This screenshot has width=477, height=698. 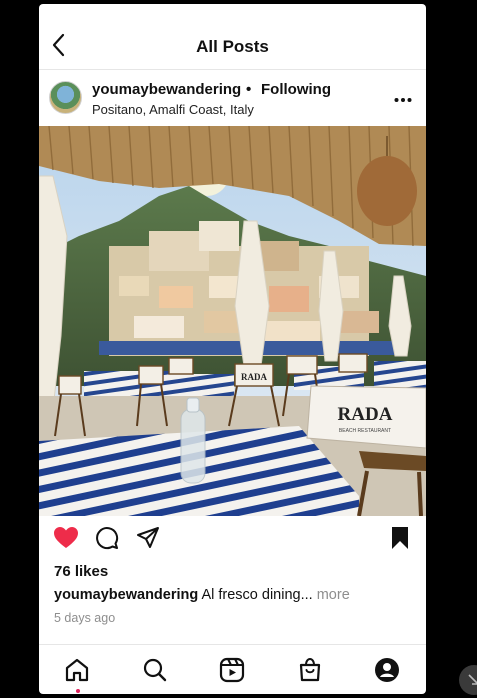 What do you see at coordinates (85, 618) in the screenshot?
I see `post-timestamp: 5 days ago` at bounding box center [85, 618].